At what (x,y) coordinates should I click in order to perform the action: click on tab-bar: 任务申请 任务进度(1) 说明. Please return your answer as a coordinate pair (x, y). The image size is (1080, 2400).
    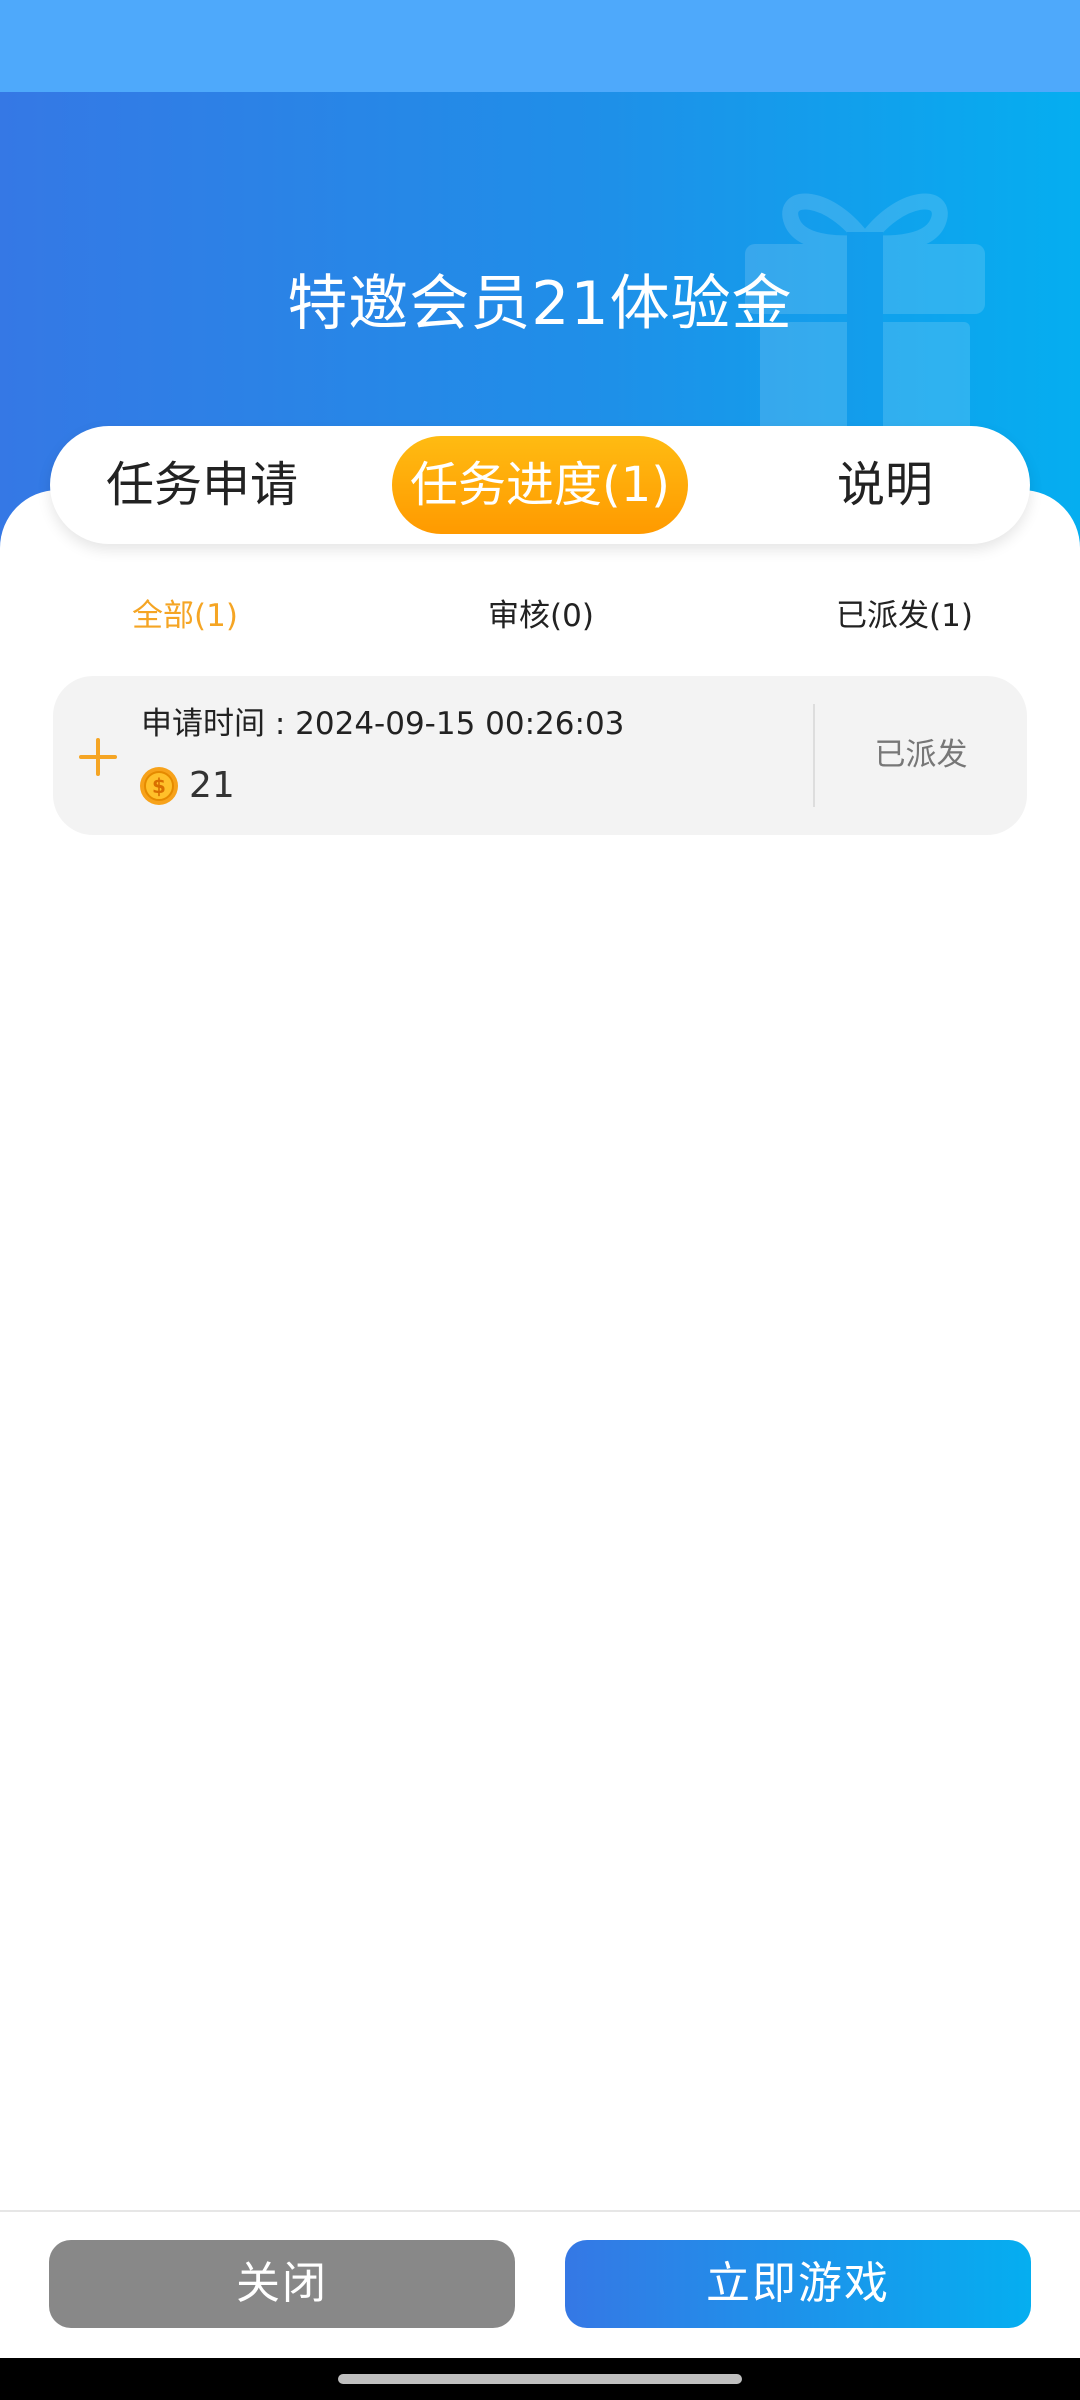
    Looking at the image, I should click on (540, 485).